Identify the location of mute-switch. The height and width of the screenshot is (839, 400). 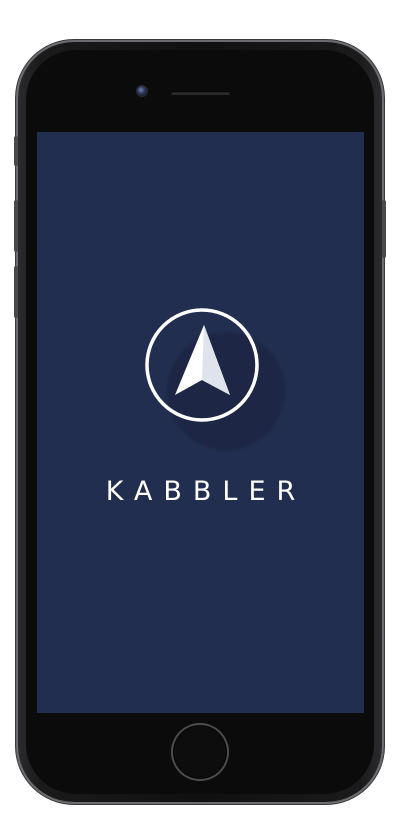
(16, 151).